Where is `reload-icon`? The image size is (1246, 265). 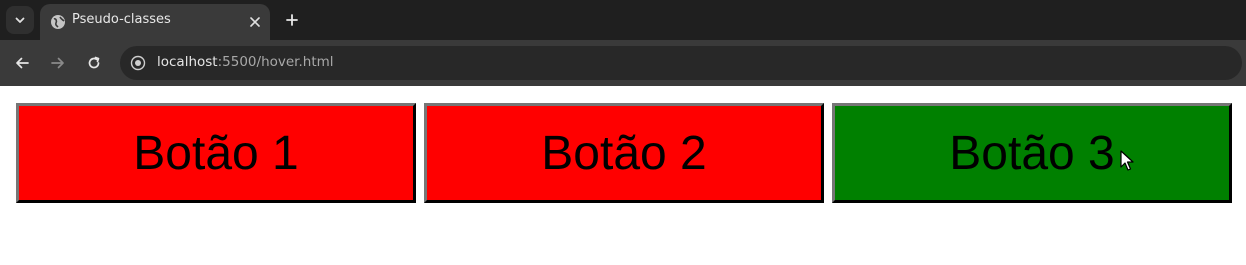
reload-icon is located at coordinates (94, 62).